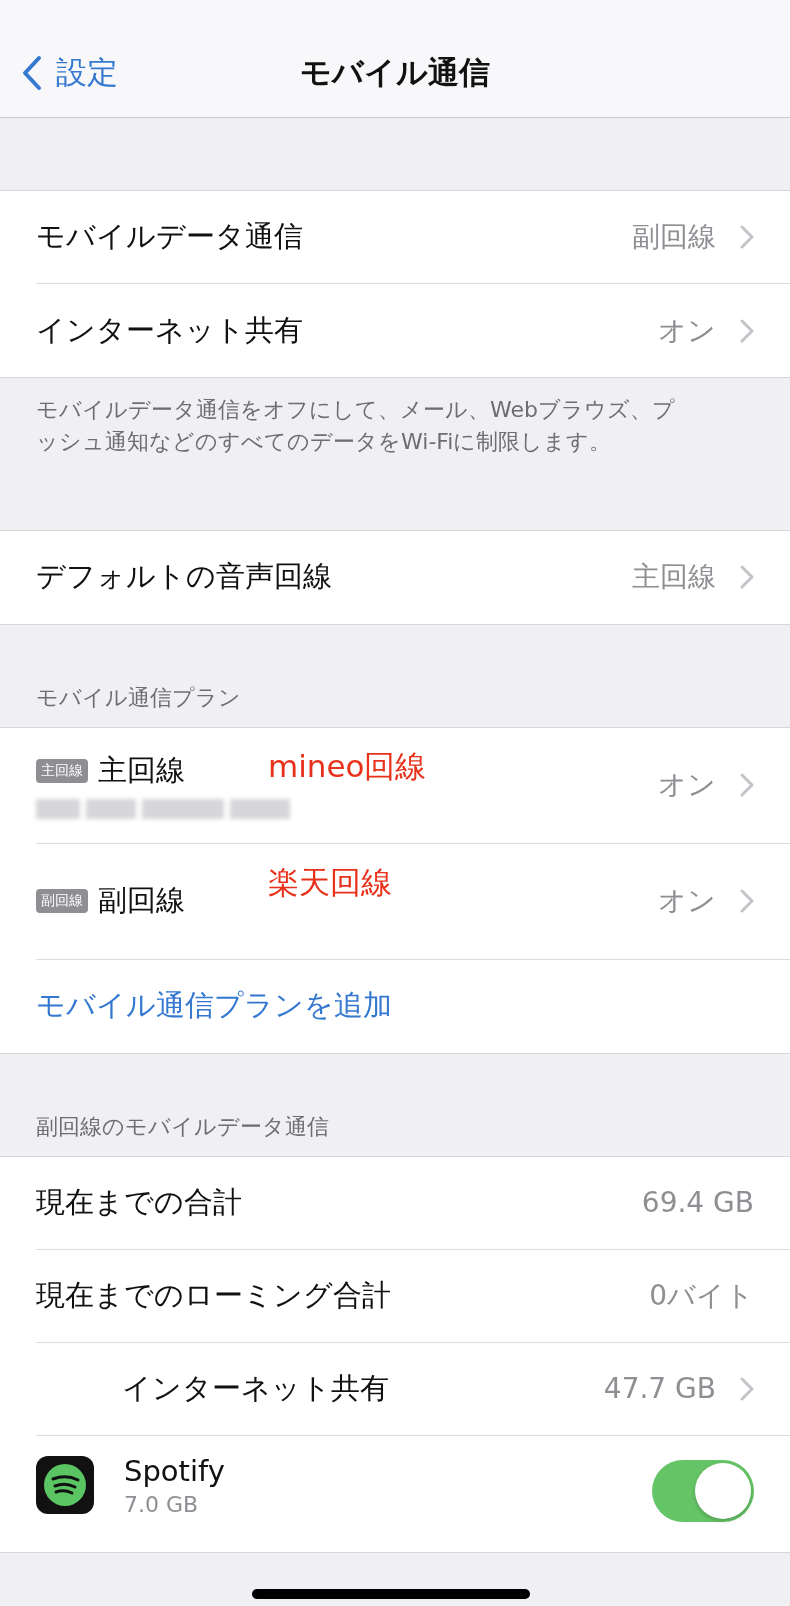  Describe the element at coordinates (413, 237) in the screenshot. I see `settings-row: モバイルデータ通信 副回線` at that location.